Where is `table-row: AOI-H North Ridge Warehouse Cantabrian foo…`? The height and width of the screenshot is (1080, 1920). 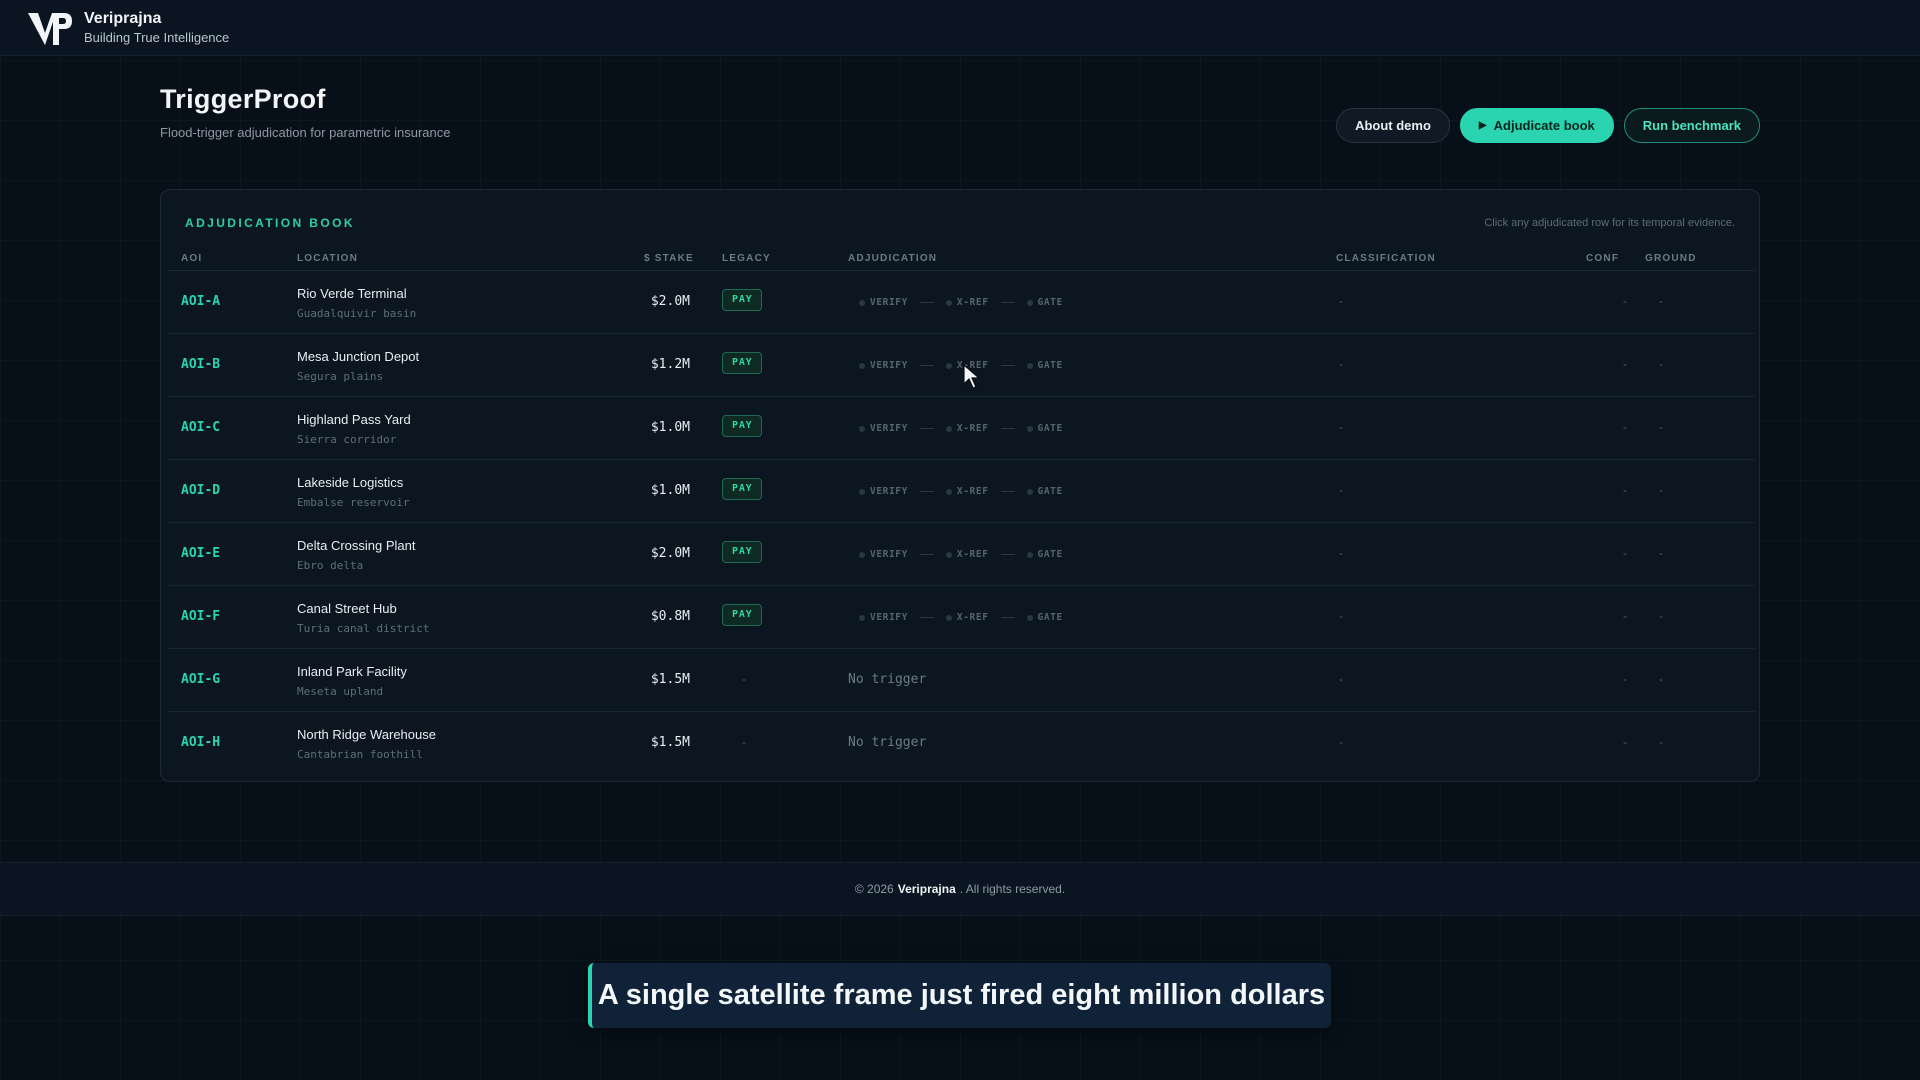 table-row: AOI-H North Ridge Warehouse Cantabrian foo… is located at coordinates (961, 743).